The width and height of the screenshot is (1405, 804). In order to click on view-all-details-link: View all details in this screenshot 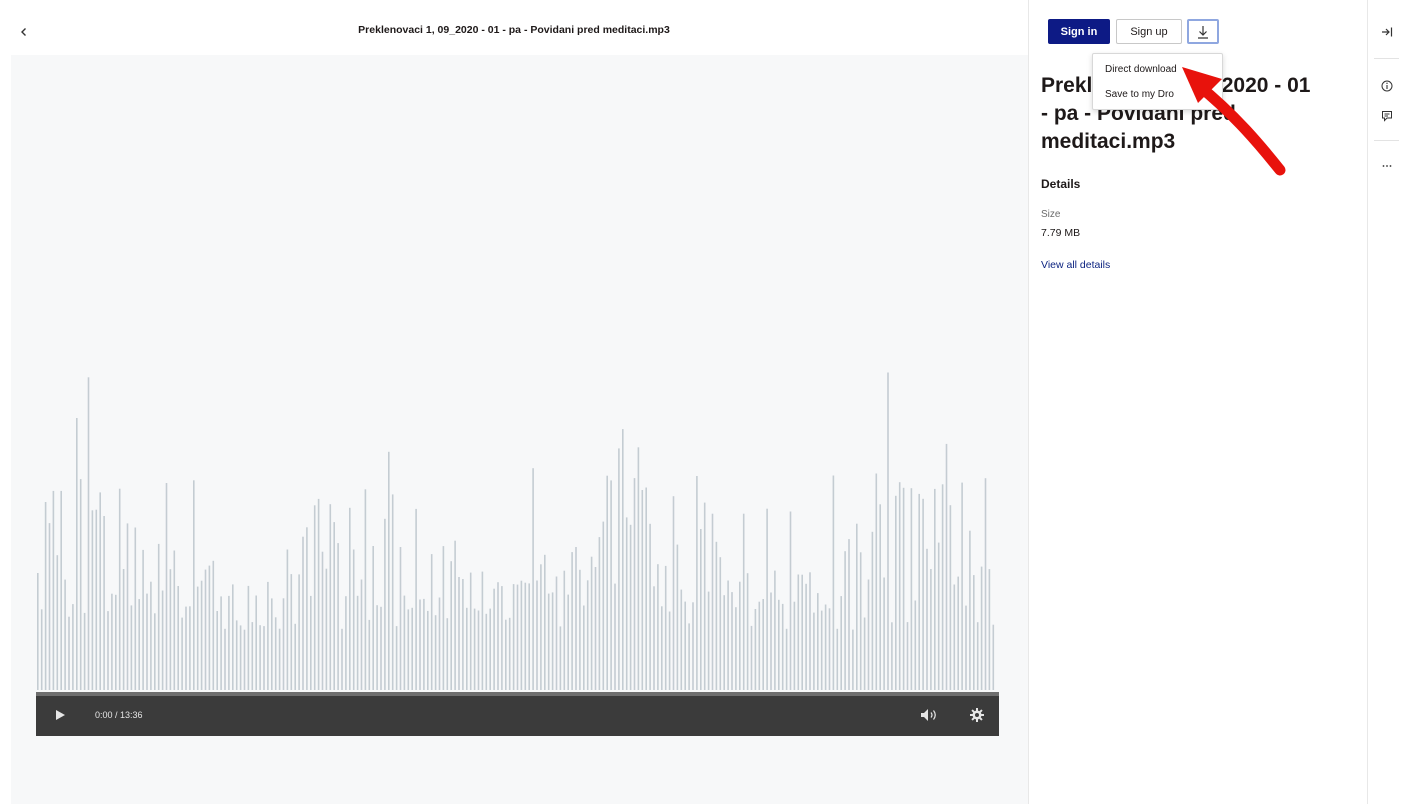, I will do `click(1075, 265)`.